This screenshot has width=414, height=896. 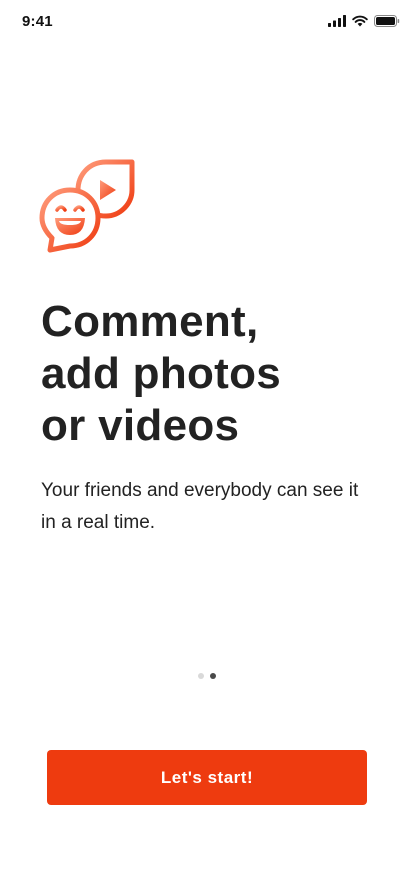 What do you see at coordinates (207, 676) in the screenshot?
I see `page-indicator` at bounding box center [207, 676].